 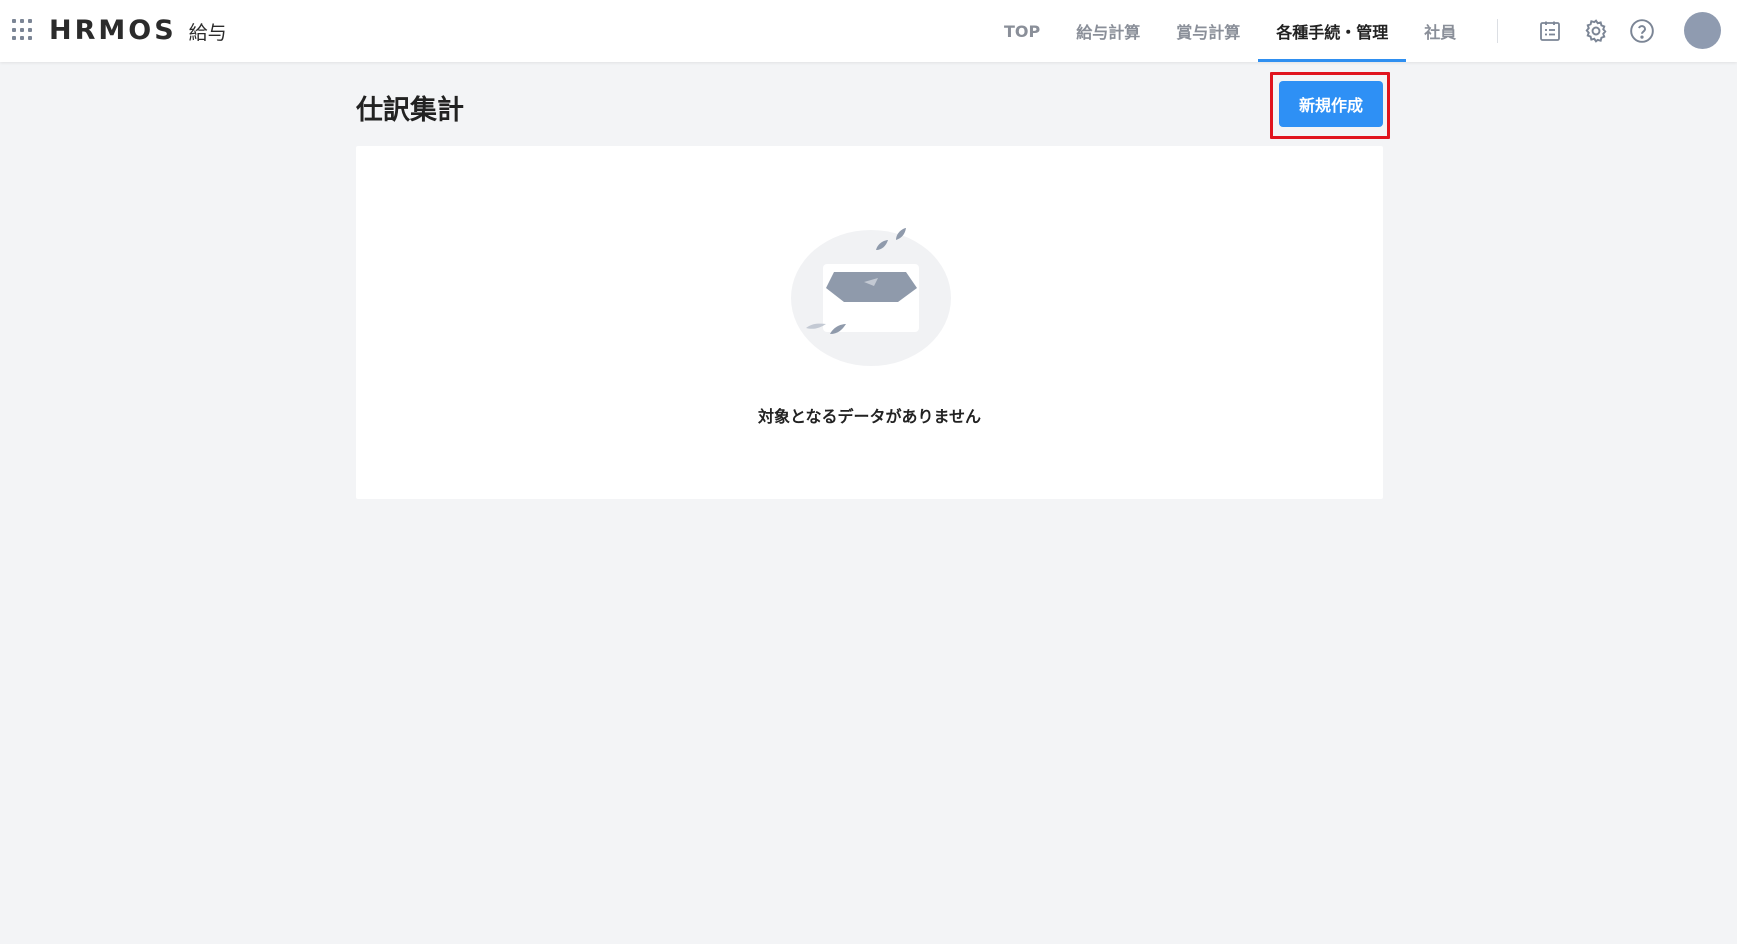 I want to click on nav-item-payroll: 給与計算, so click(x=1108, y=31).